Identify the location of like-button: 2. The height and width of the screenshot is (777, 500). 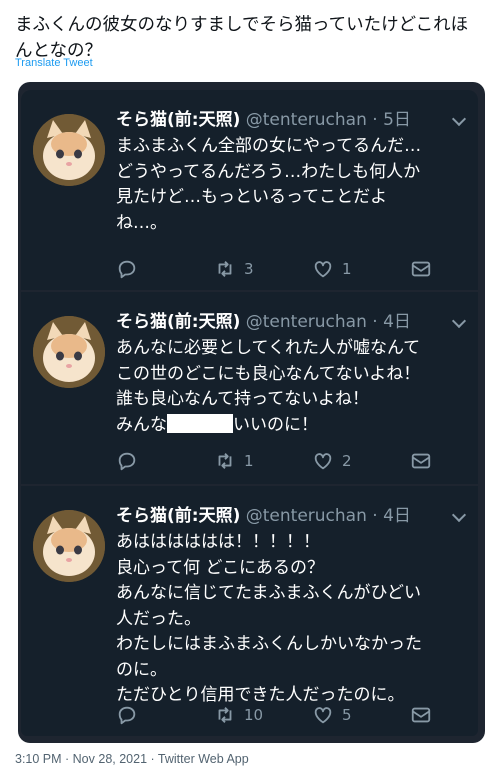
(332, 461).